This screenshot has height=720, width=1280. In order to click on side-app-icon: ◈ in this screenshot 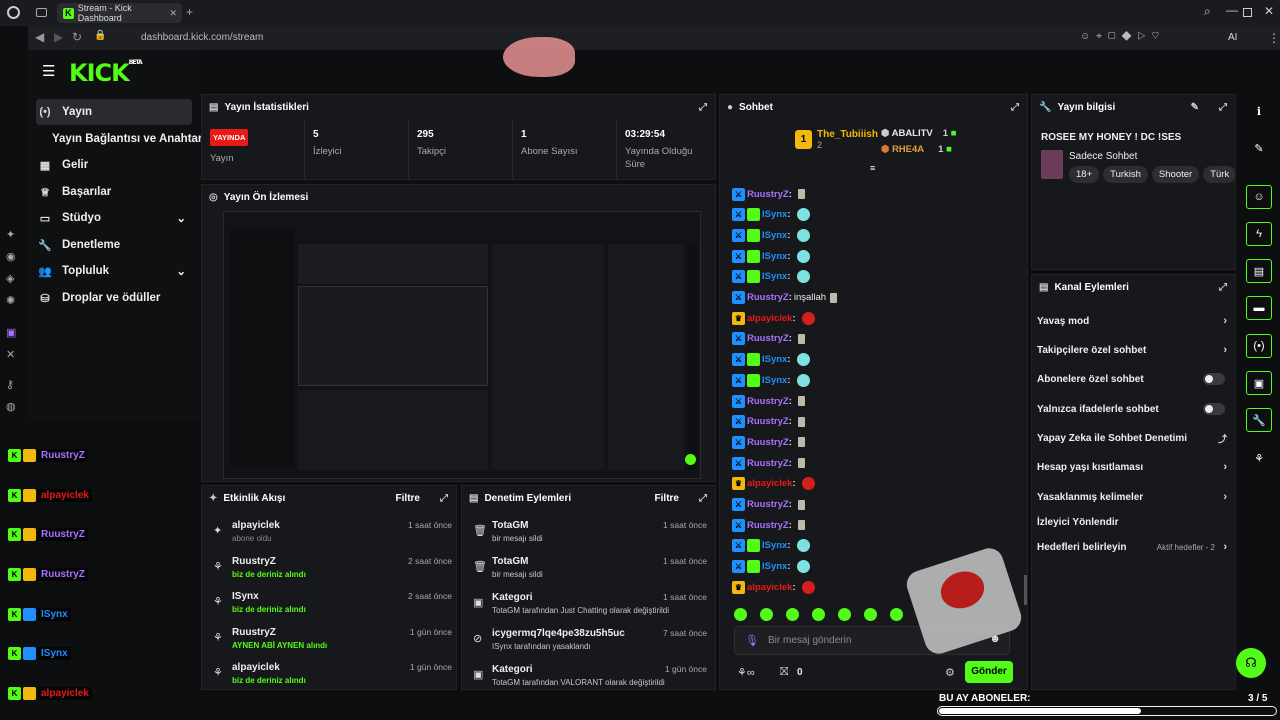, I will do `click(14, 279)`.